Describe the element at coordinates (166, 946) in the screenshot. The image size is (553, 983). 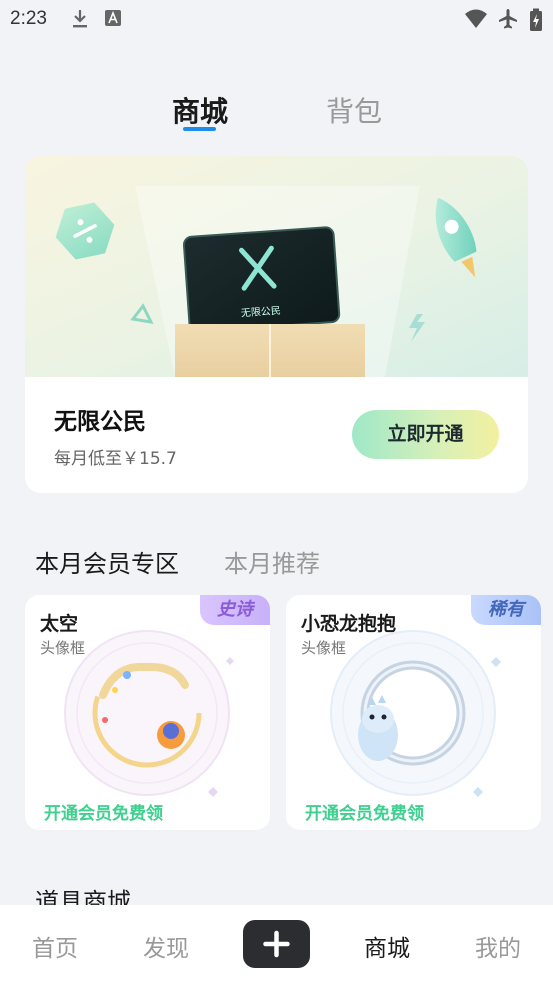
I see `nav-discover: 发现` at that location.